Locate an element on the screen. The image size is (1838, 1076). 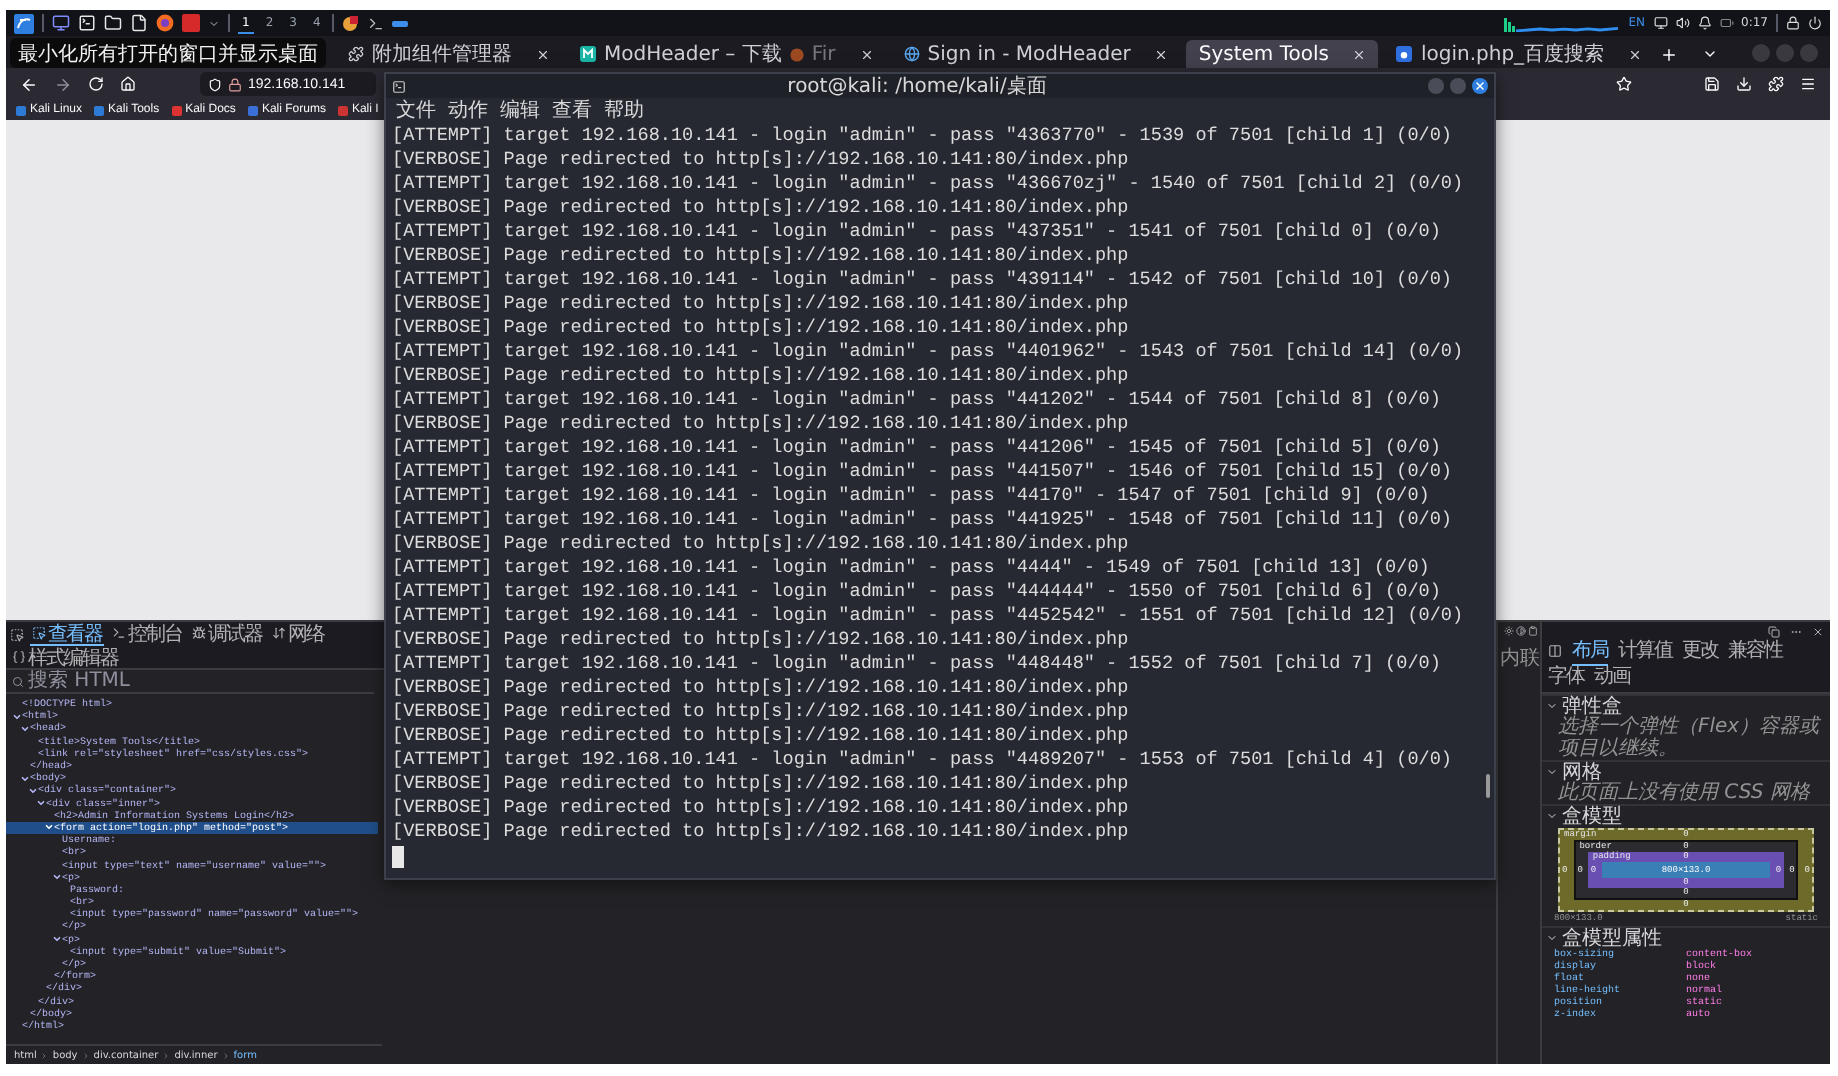
app-menu-icon is located at coordinates (24, 23).